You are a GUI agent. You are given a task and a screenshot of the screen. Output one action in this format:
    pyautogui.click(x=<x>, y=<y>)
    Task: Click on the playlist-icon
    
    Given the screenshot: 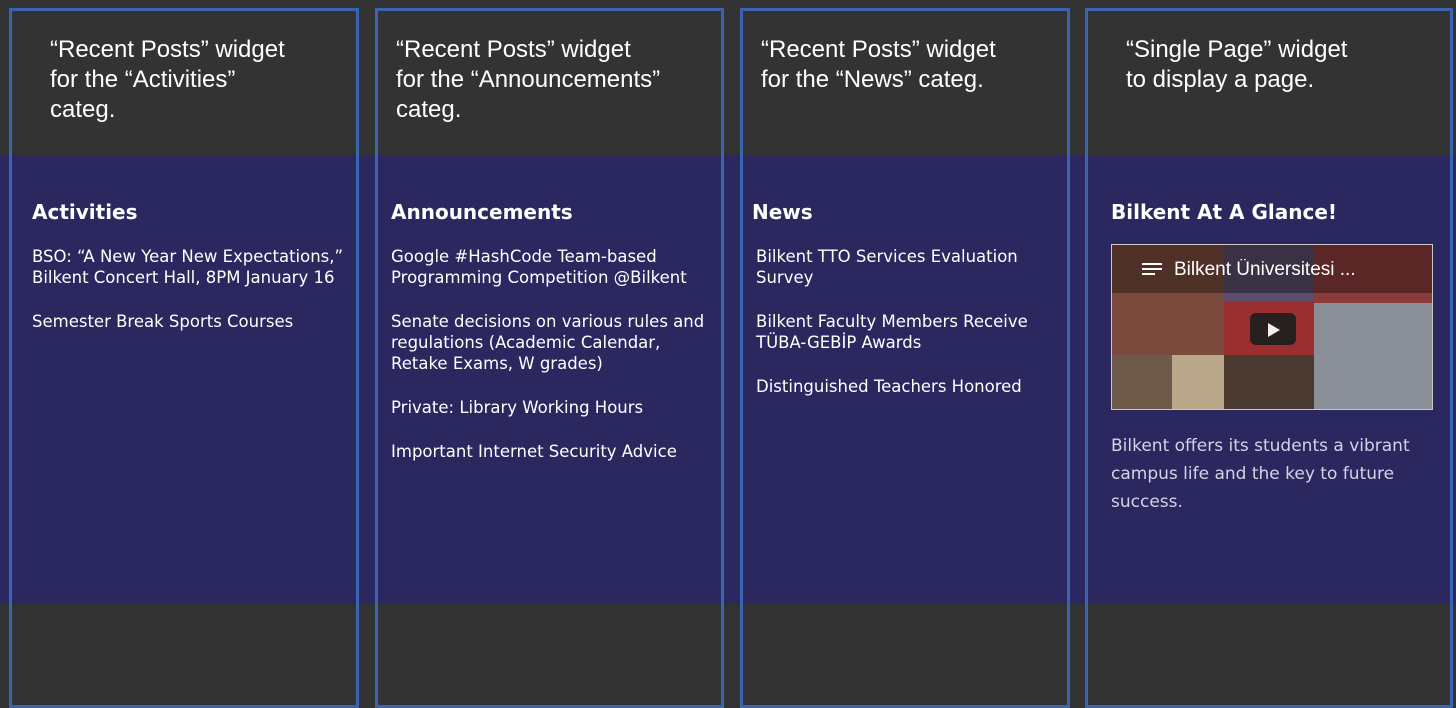 What is the action you would take?
    pyautogui.click(x=1152, y=270)
    